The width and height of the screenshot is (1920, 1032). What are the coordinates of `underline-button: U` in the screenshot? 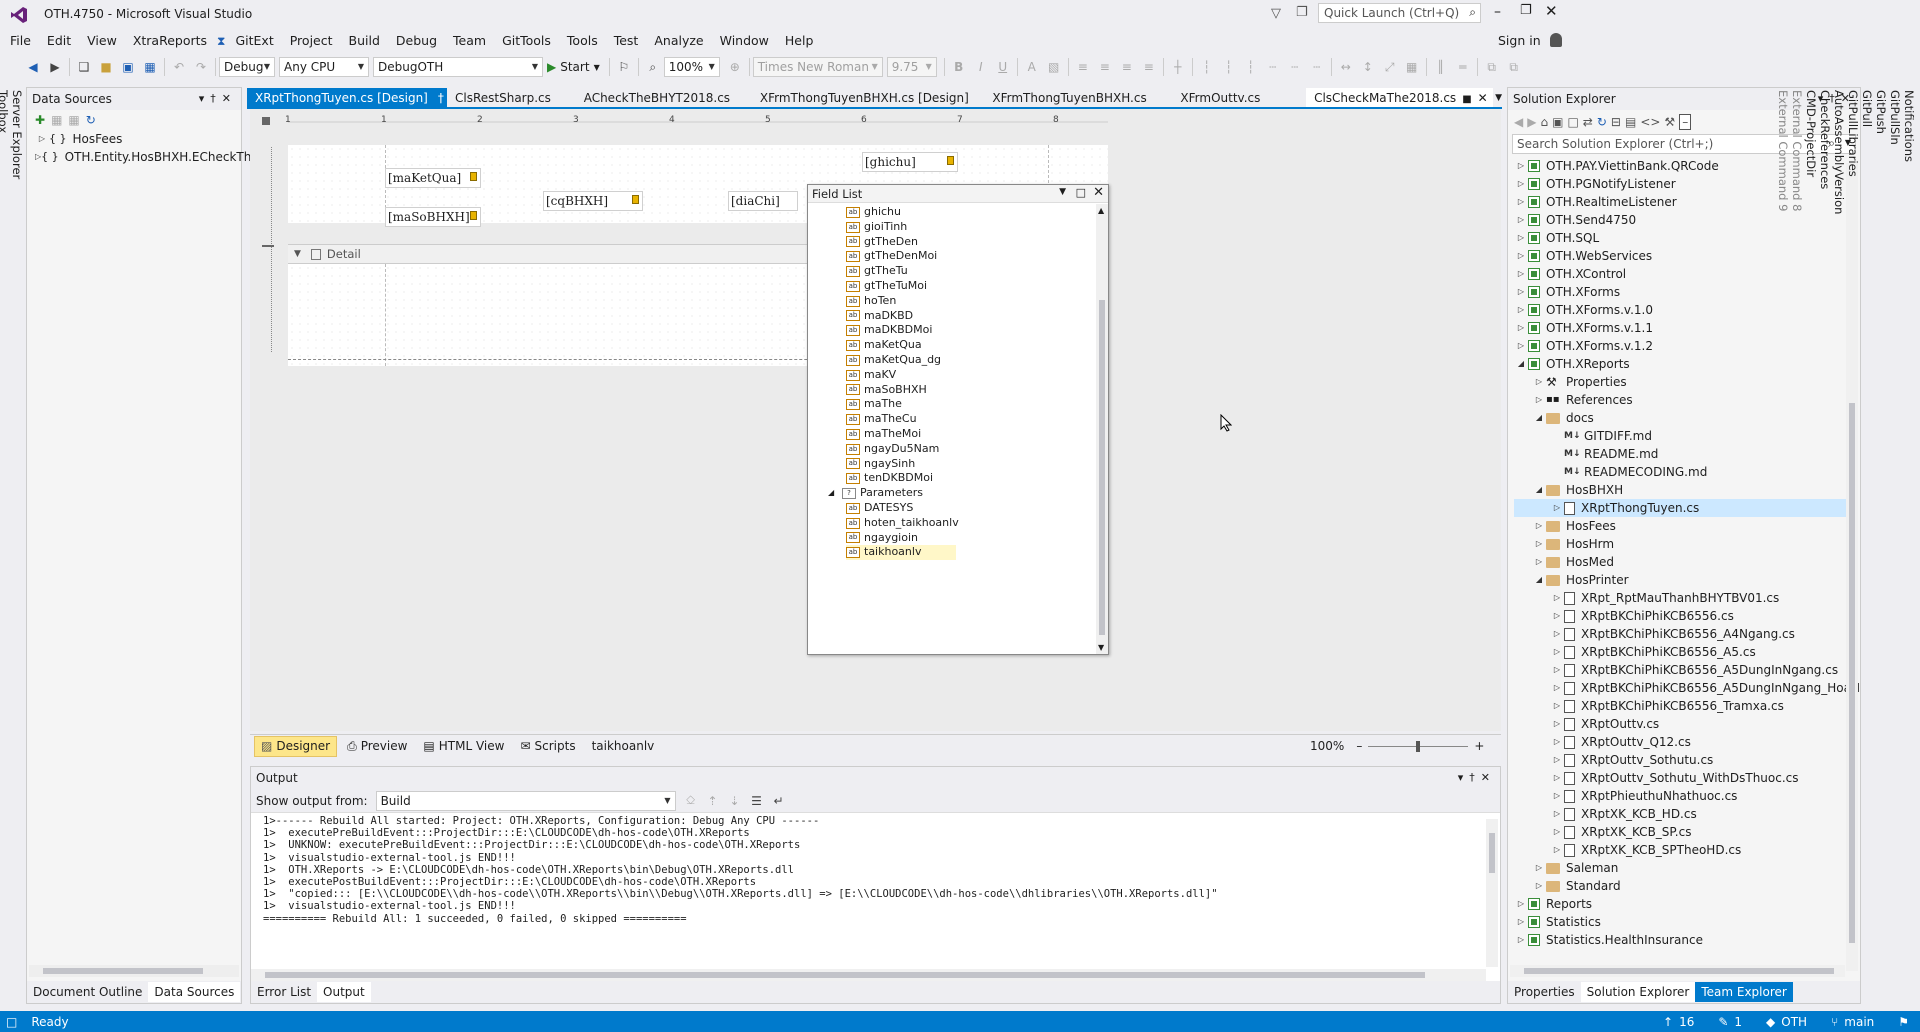 It's located at (1003, 67).